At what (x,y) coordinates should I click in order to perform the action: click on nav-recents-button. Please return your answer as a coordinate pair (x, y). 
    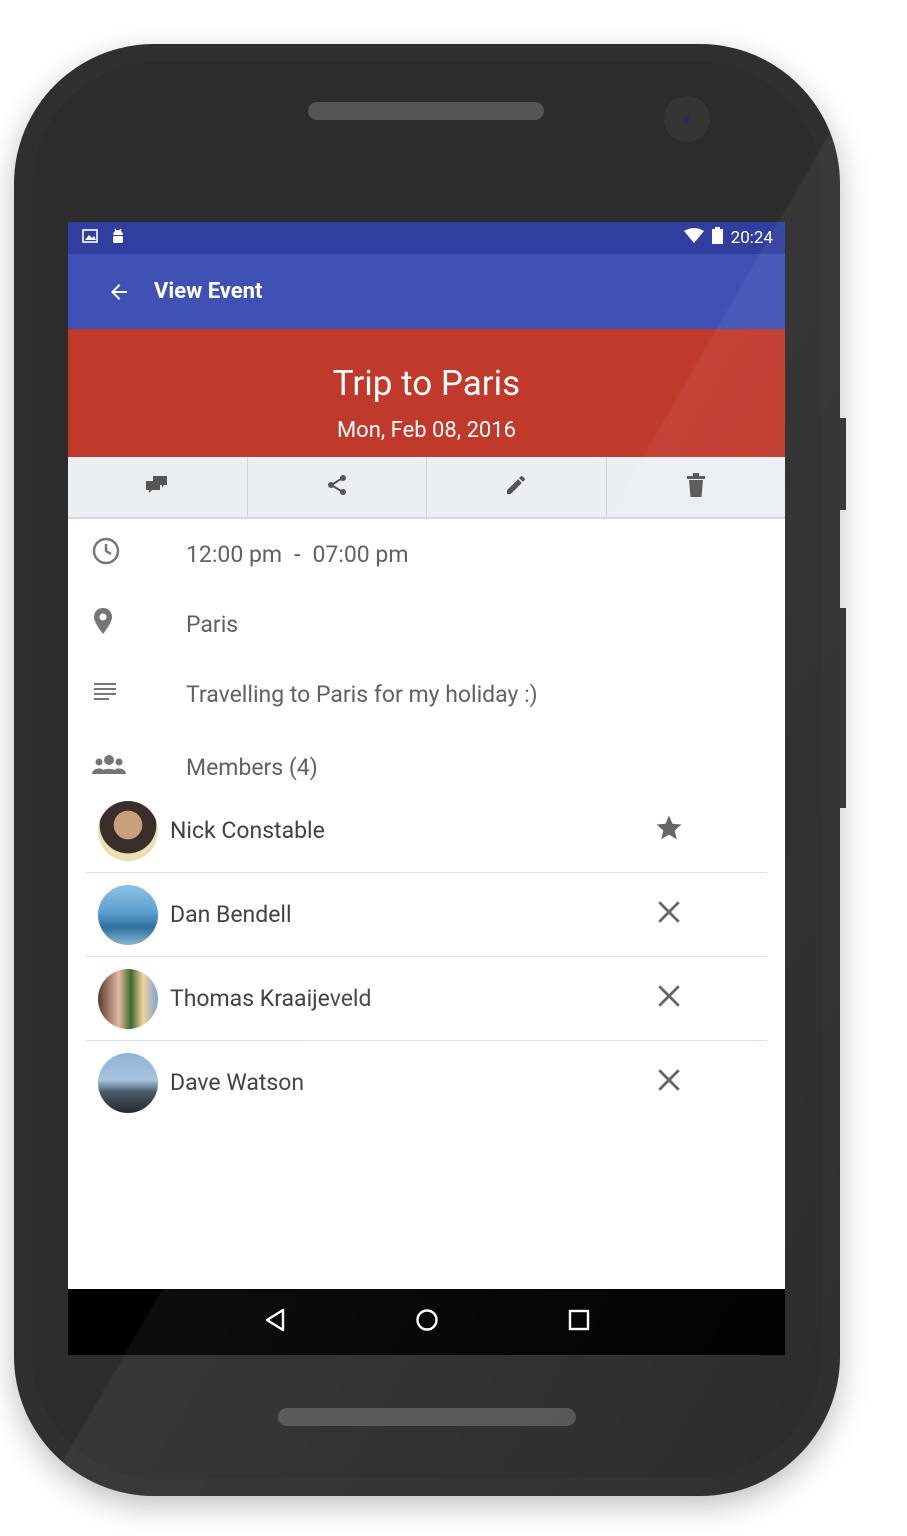
    Looking at the image, I should click on (579, 1322).